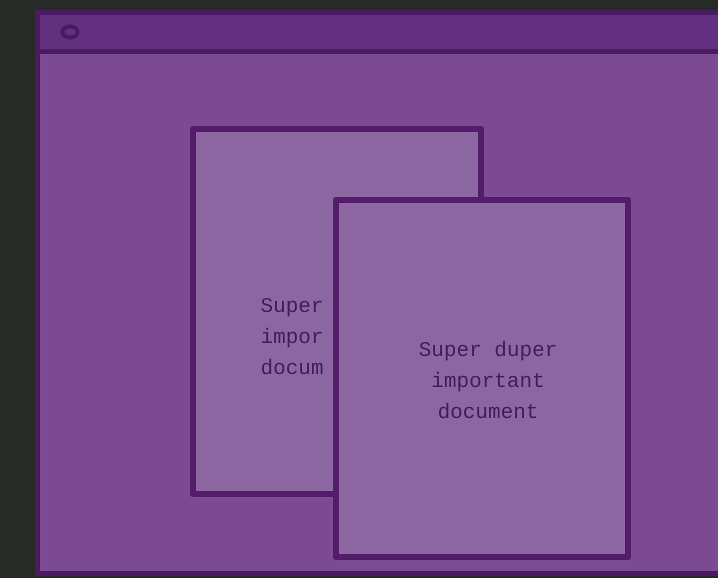 The height and width of the screenshot is (578, 718). What do you see at coordinates (291, 339) in the screenshot?
I see `document-text: Super impor docum` at bounding box center [291, 339].